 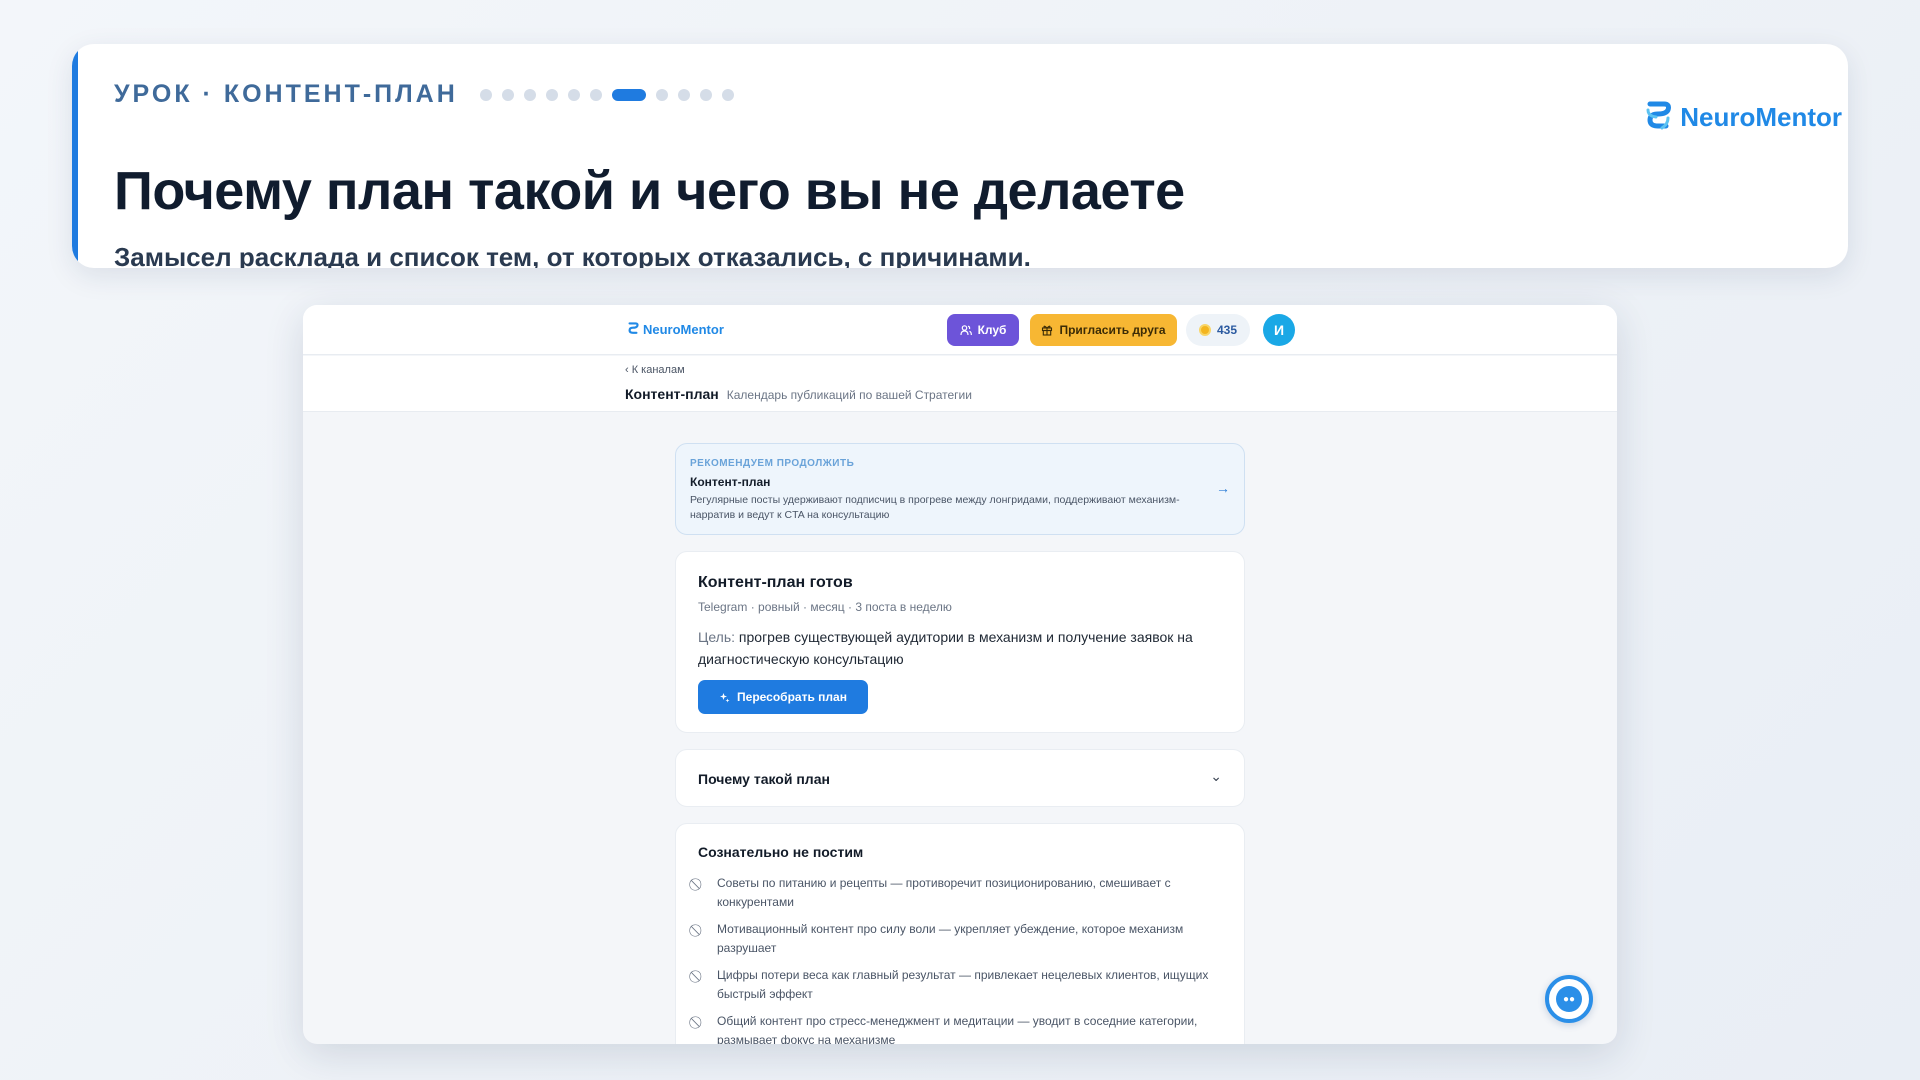 I want to click on club-button: Клуб, so click(x=983, y=330).